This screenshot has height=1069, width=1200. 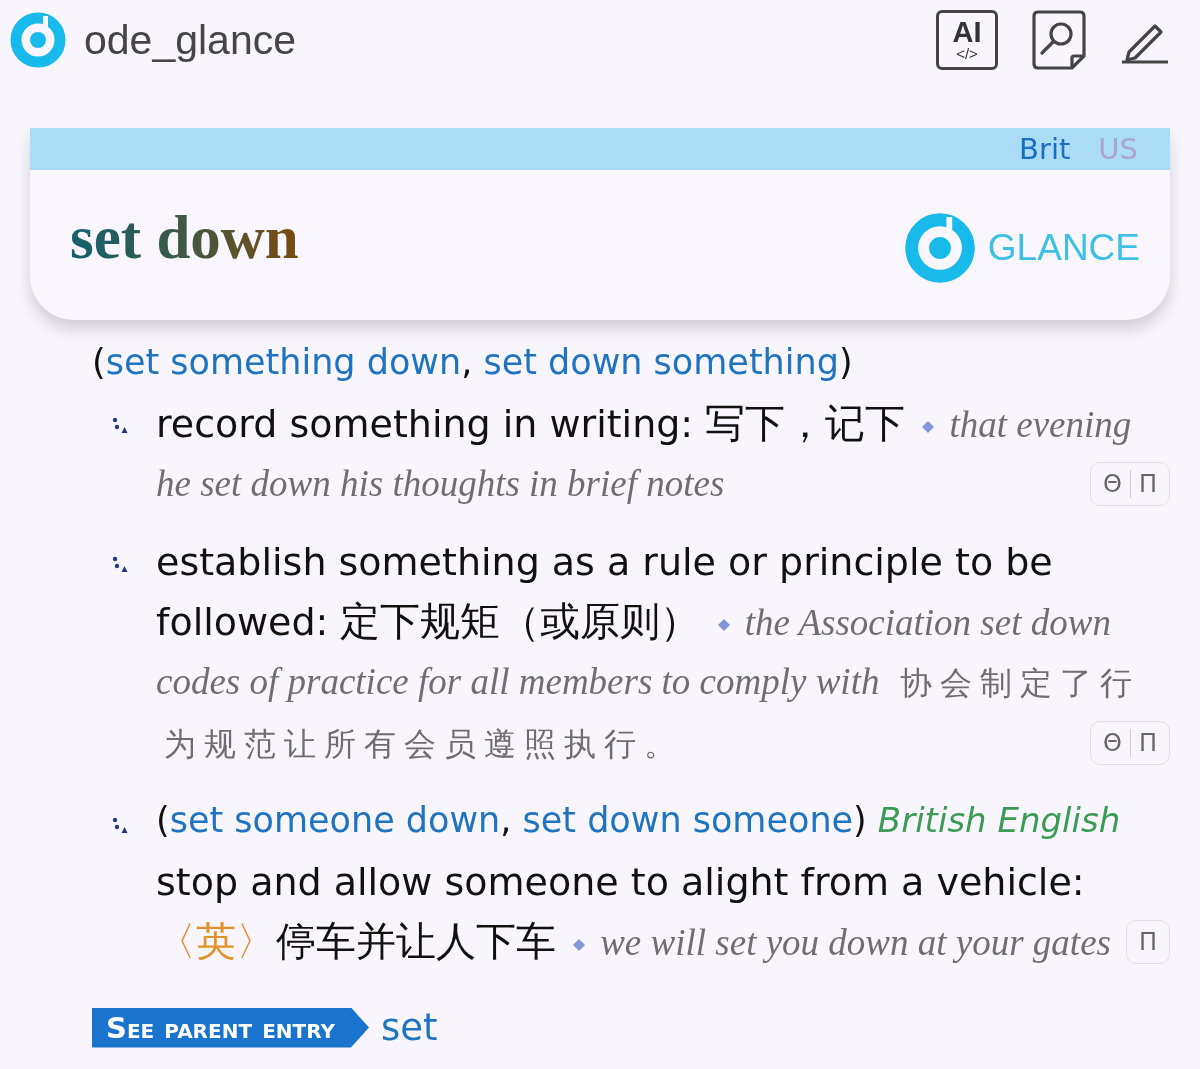 What do you see at coordinates (473, 362) in the screenshot?
I see `phrase-line: (set something down, set down something)` at bounding box center [473, 362].